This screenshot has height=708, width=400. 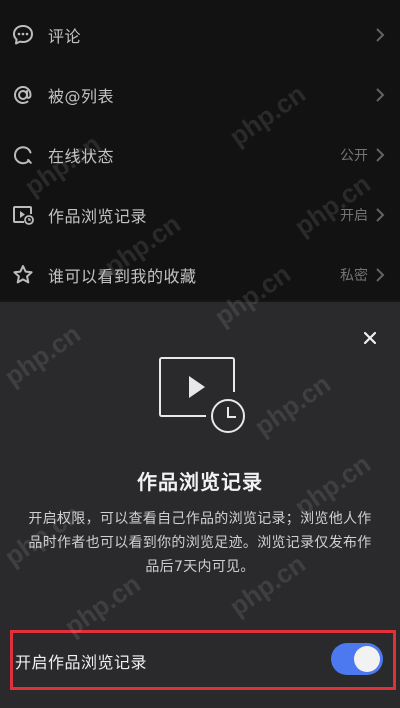 I want to click on view-history-toggle-row: 开启作品浏览记录, so click(x=203, y=660).